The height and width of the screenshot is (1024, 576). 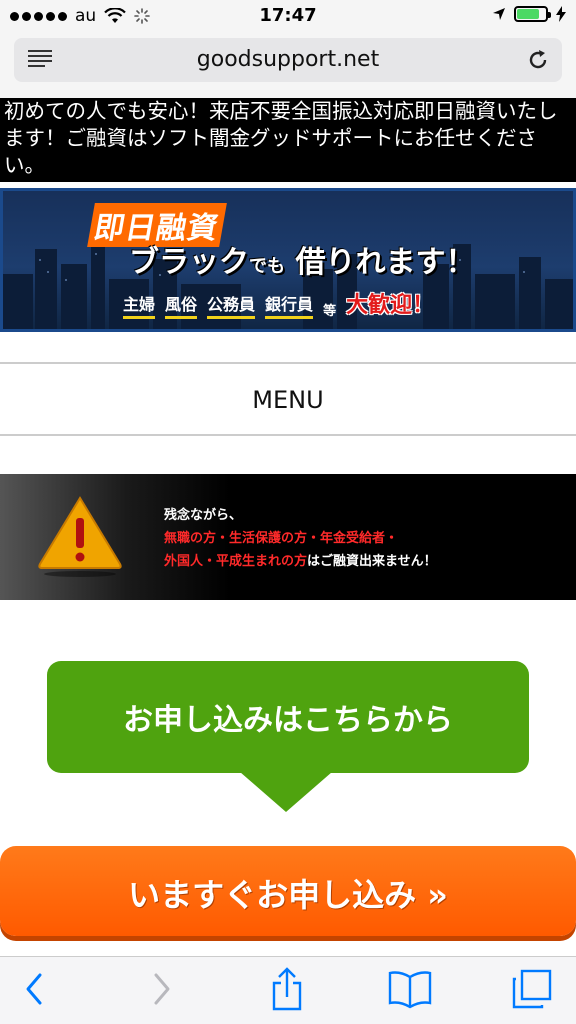 I want to click on banner-tag: 風俗, so click(x=181, y=305).